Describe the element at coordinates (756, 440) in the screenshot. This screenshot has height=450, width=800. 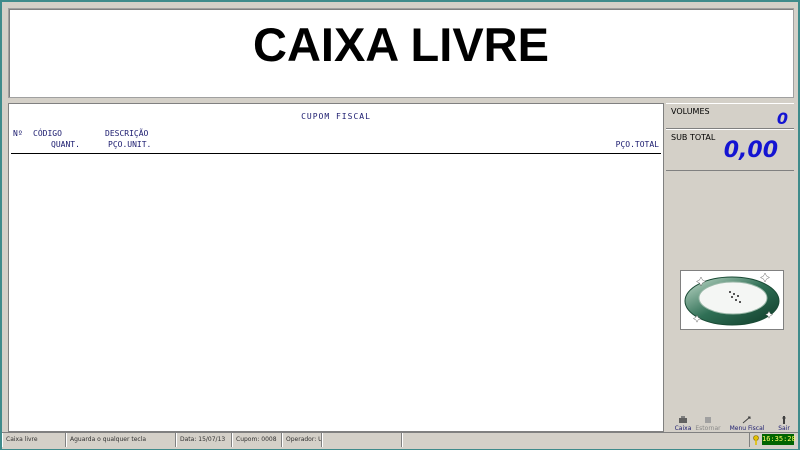
I see `key-icon` at that location.